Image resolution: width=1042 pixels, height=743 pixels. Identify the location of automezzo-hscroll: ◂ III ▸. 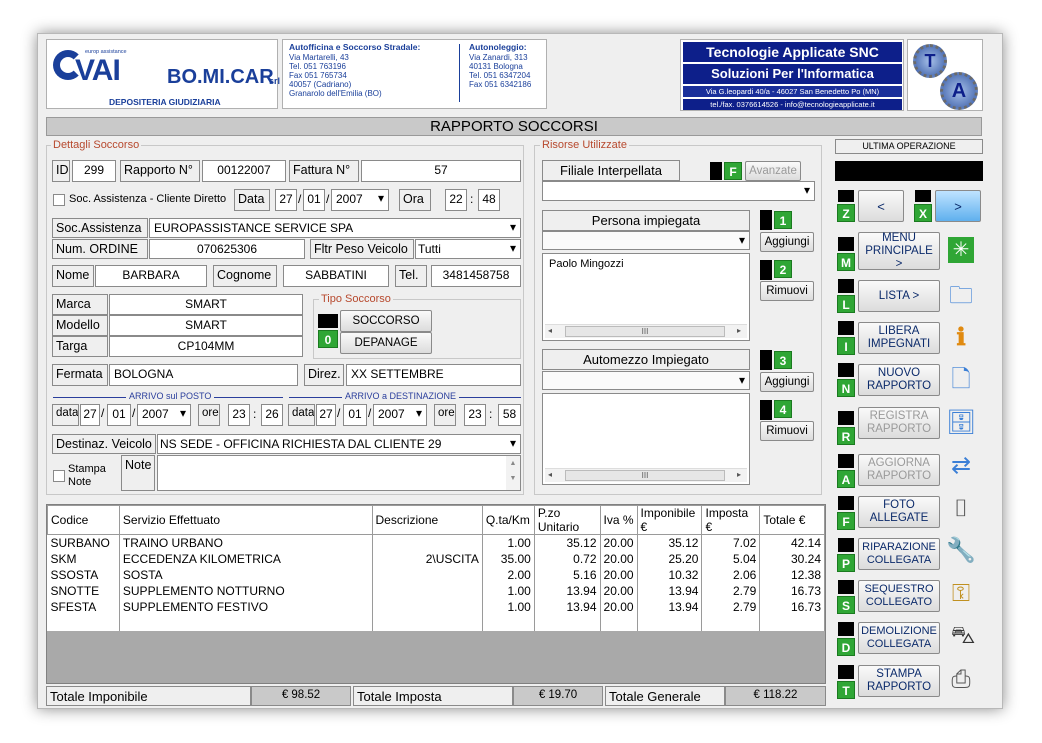
(646, 475).